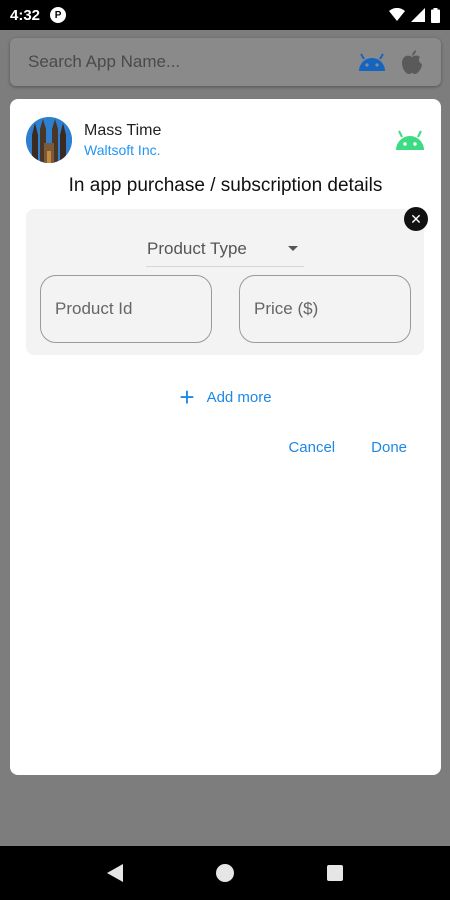 This screenshot has width=450, height=900. What do you see at coordinates (239, 397) in the screenshot?
I see `add-more-label: Add more` at bounding box center [239, 397].